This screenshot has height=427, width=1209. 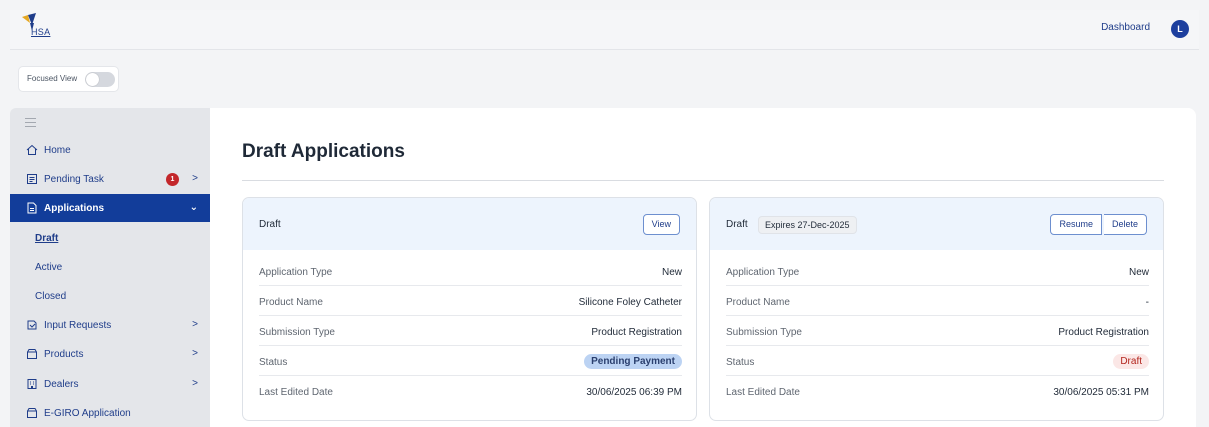 I want to click on dashboard-link: Dashboard, so click(x=1125, y=27).